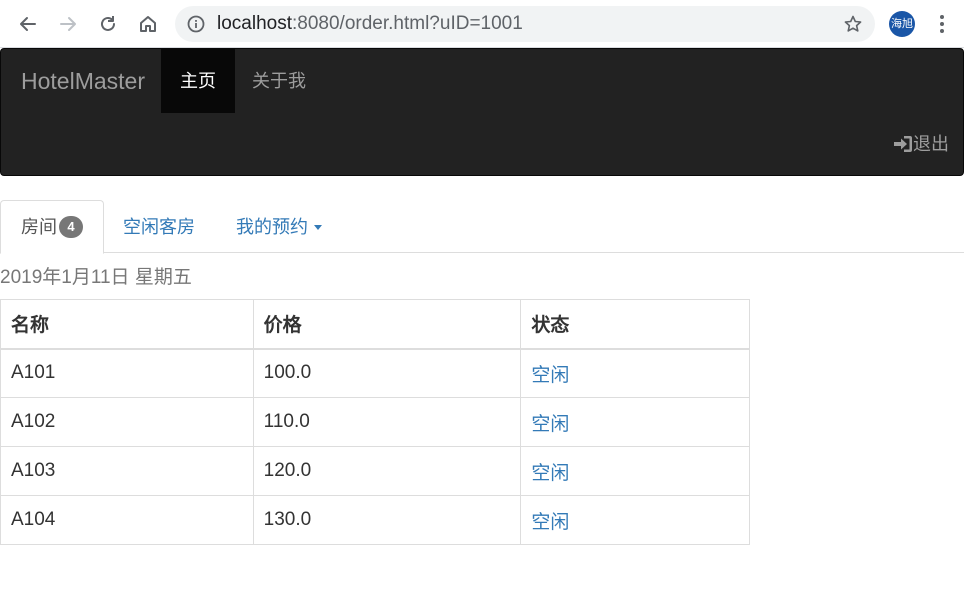 The image size is (964, 612). I want to click on bookmark-star-icon, so click(853, 24).